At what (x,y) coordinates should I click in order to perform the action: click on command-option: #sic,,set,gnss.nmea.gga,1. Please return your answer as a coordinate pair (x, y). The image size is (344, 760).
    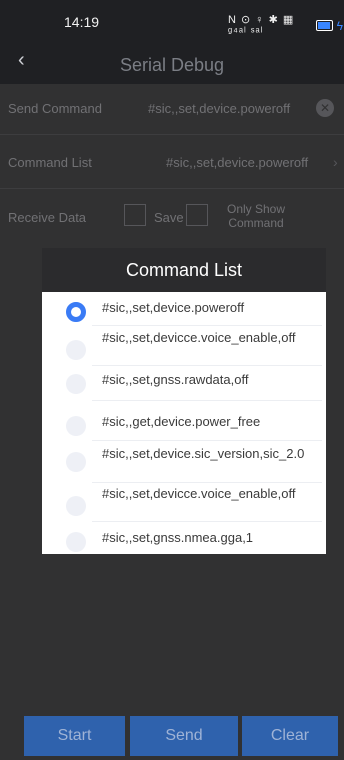
    Looking at the image, I should click on (184, 541).